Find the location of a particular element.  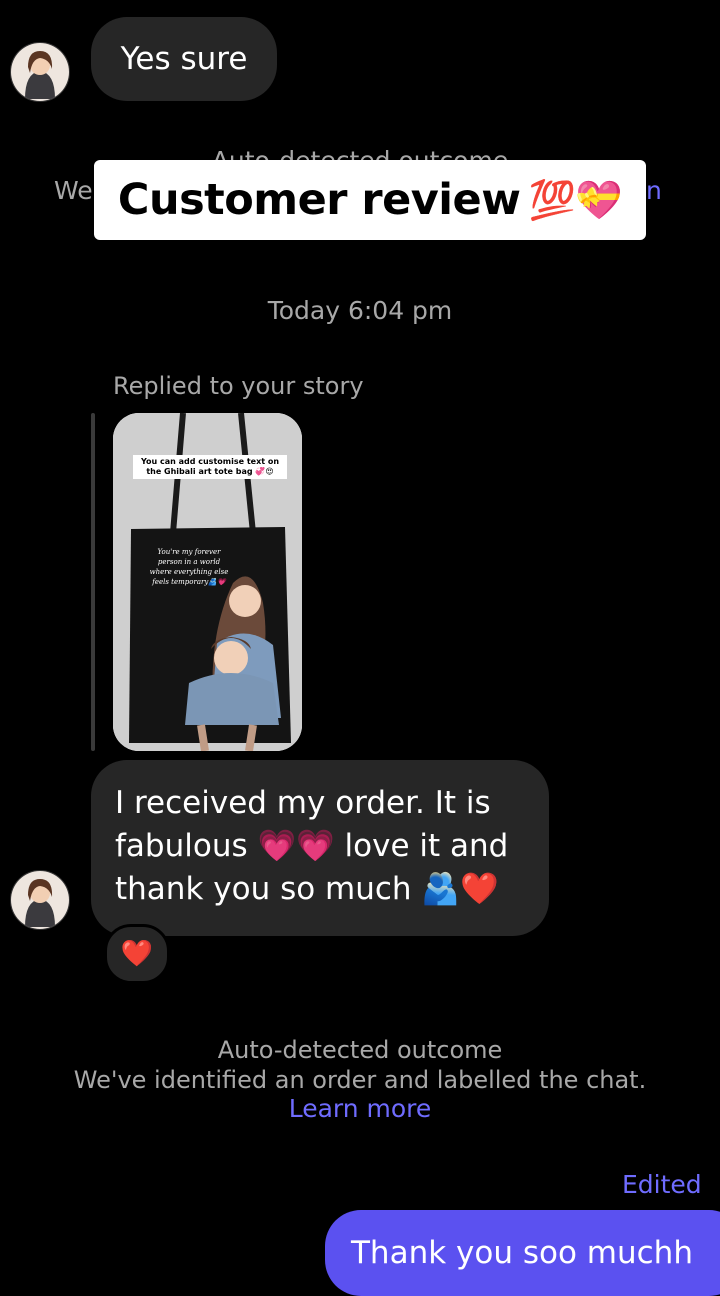

heart-reaction: ❤️ is located at coordinates (137, 954).